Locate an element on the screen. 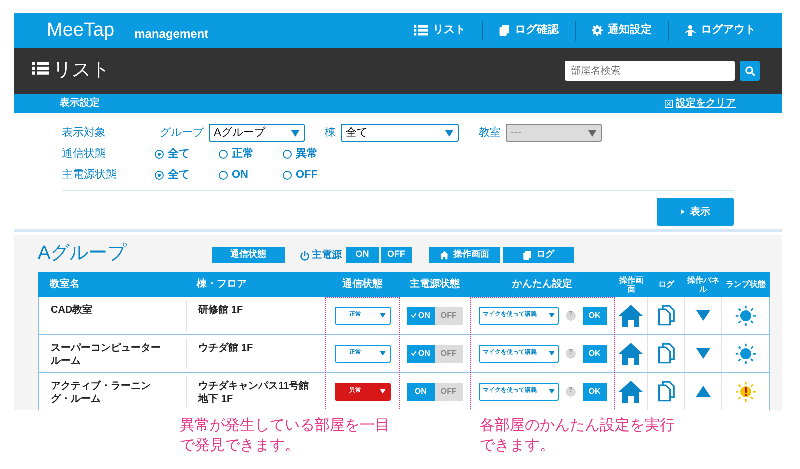  filter-label: 表示対象 is located at coordinates (84, 133).